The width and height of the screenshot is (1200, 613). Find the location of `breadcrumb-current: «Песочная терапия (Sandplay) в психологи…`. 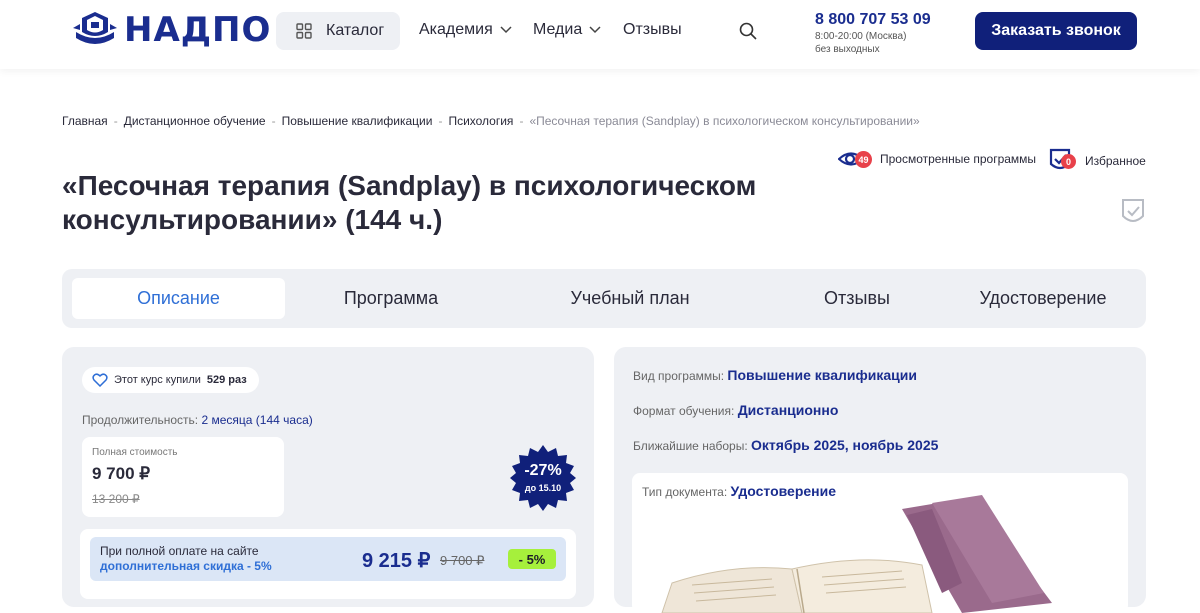

breadcrumb-current: «Песочная терапия (Sandplay) в психологи… is located at coordinates (724, 121).